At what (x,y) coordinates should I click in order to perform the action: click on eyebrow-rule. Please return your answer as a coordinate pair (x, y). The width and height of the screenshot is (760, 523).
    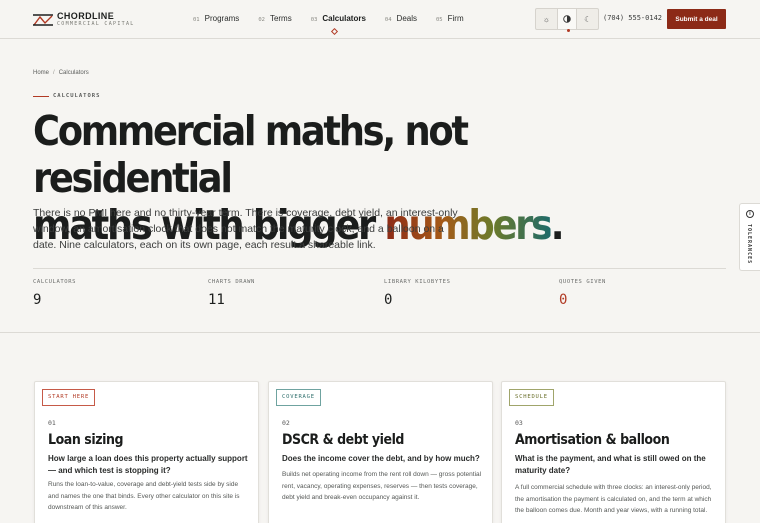
    Looking at the image, I should click on (41, 96).